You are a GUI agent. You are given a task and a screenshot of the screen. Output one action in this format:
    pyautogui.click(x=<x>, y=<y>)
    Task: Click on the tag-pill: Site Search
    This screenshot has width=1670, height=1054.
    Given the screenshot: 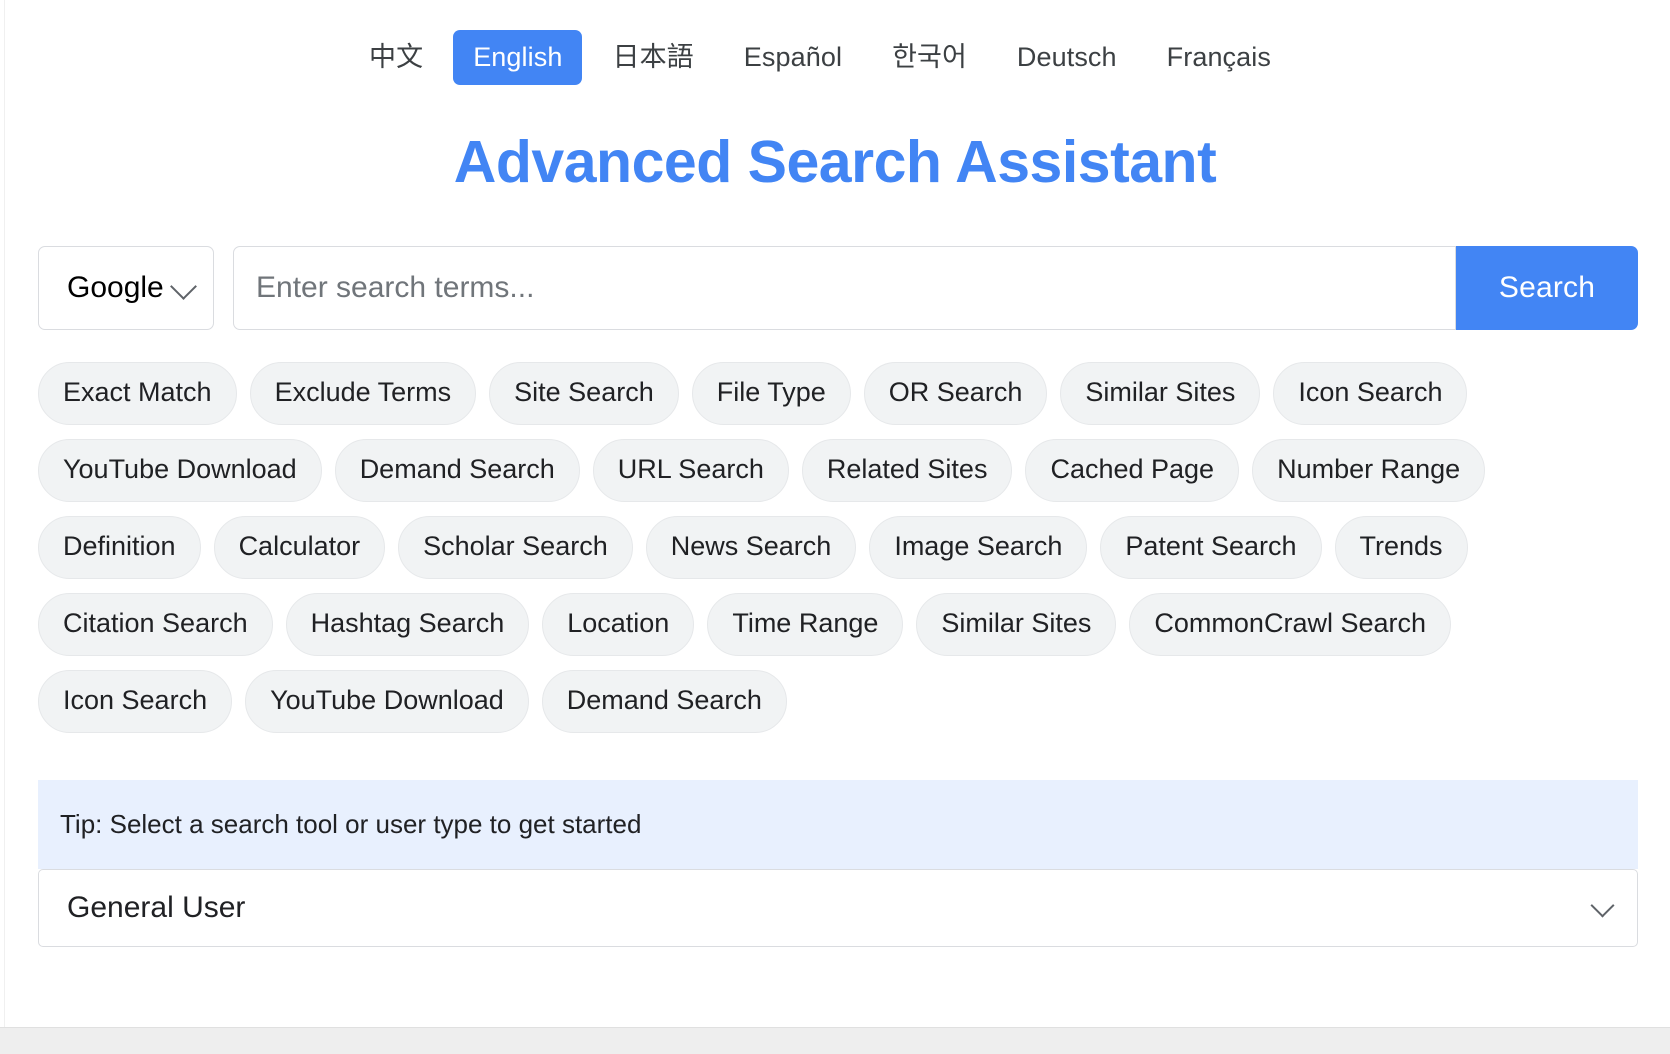 What is the action you would take?
    pyautogui.click(x=584, y=393)
    